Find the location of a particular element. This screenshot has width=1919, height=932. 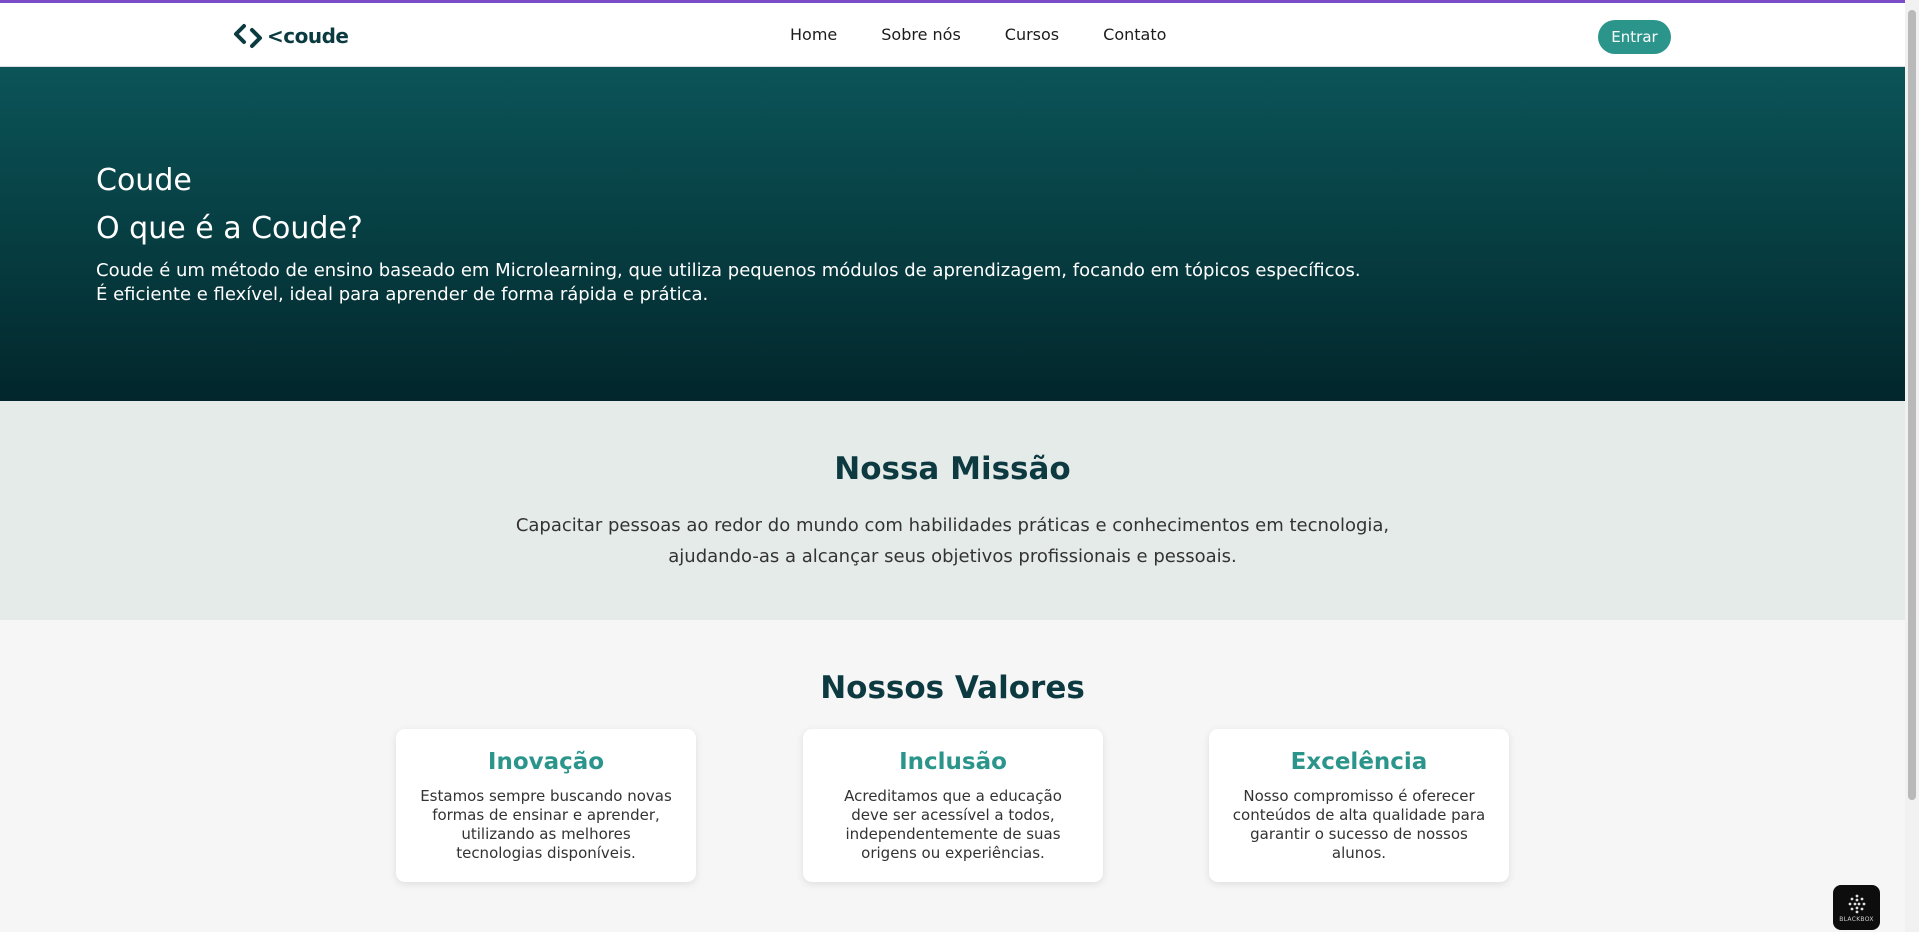

main-nav: Home Sobre nós Cursos Contato is located at coordinates (978, 34).